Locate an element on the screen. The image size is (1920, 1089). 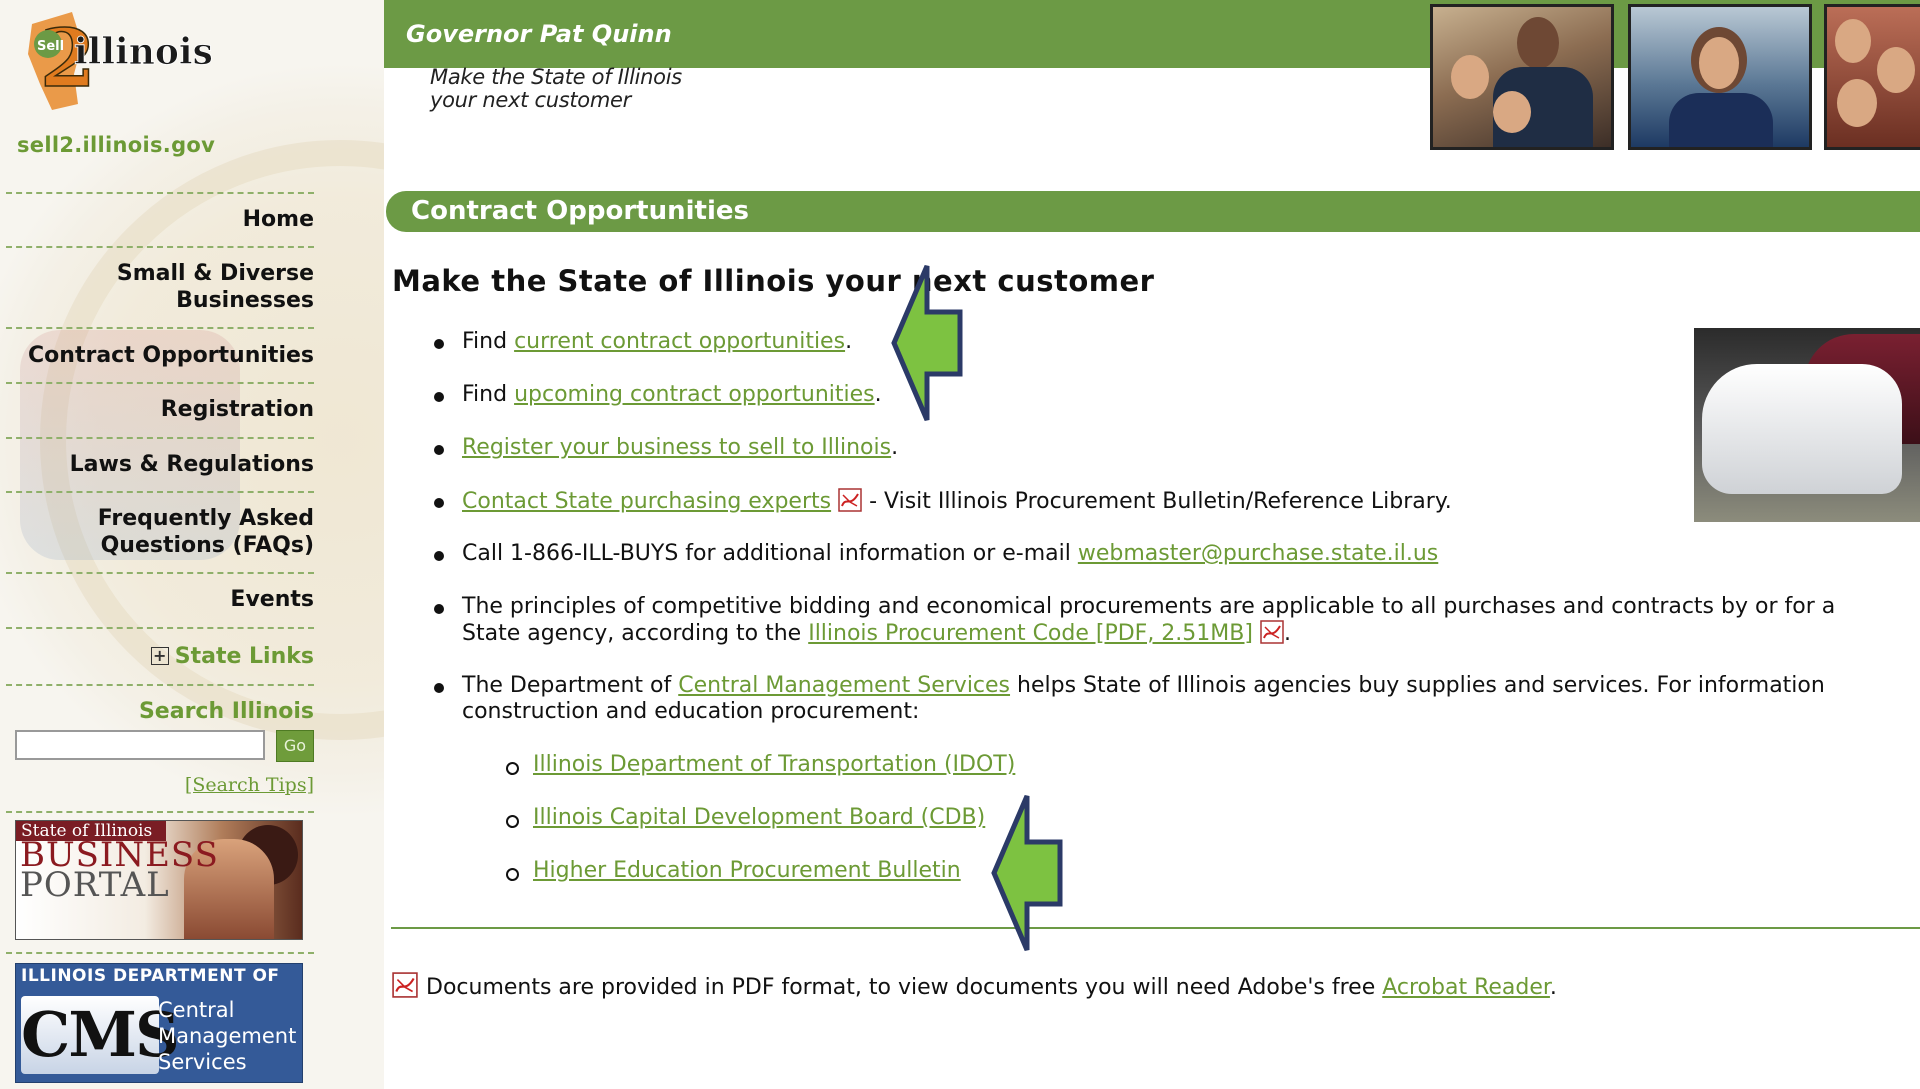
header-photo-businesswoman is located at coordinates (1720, 77).